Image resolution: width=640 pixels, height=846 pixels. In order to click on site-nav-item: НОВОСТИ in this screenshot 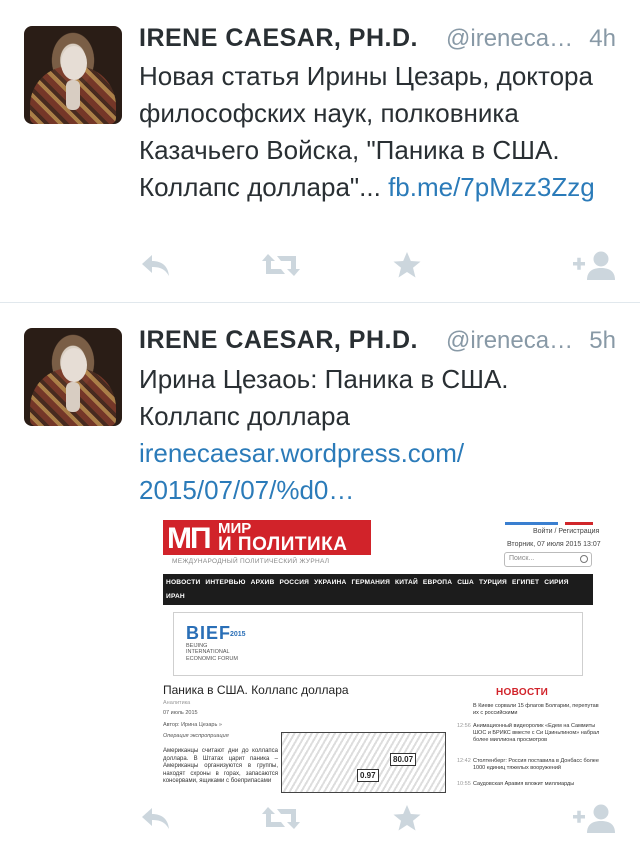, I will do `click(183, 582)`.